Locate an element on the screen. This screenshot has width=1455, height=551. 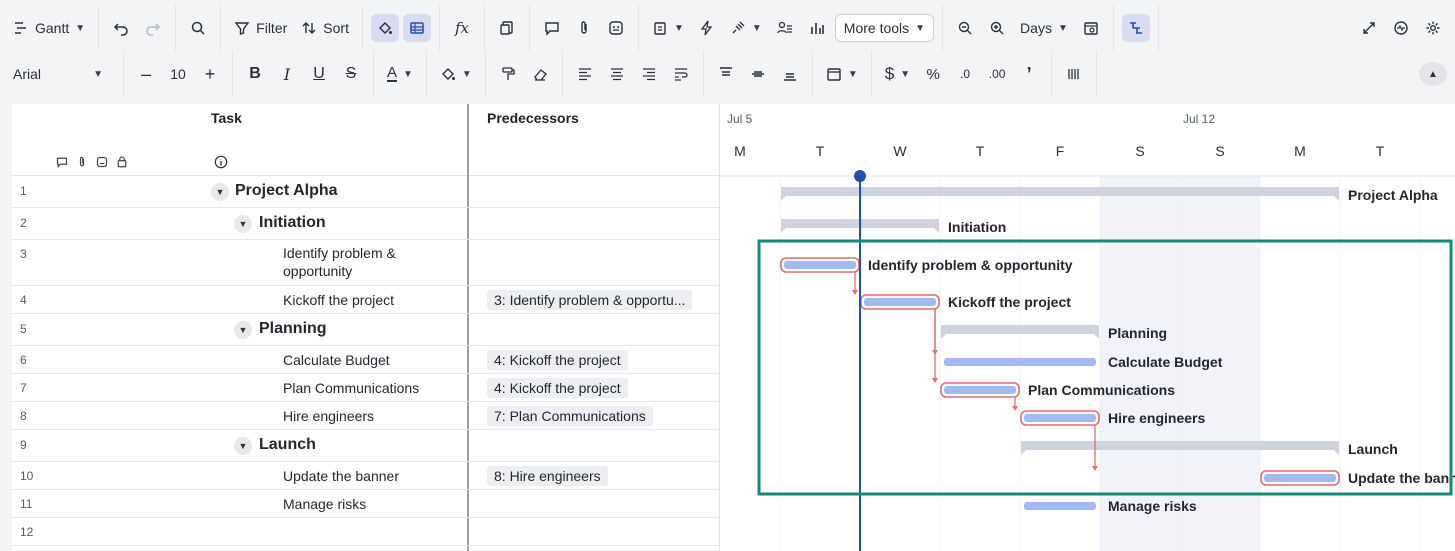
bold-button: B is located at coordinates (255, 74).